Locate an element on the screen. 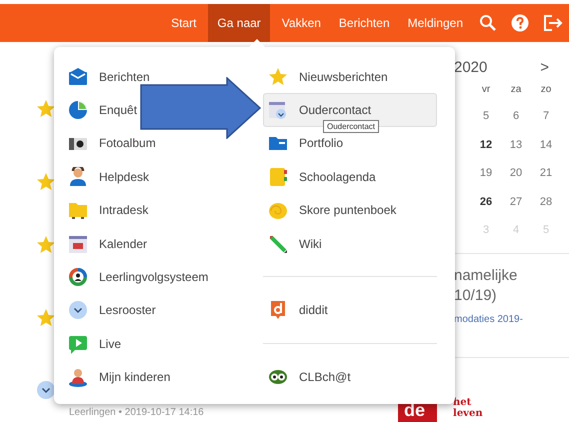 Image resolution: width=569 pixels, height=422 pixels. menu-item: Leerlingvolgsysteem is located at coordinates (136, 277).